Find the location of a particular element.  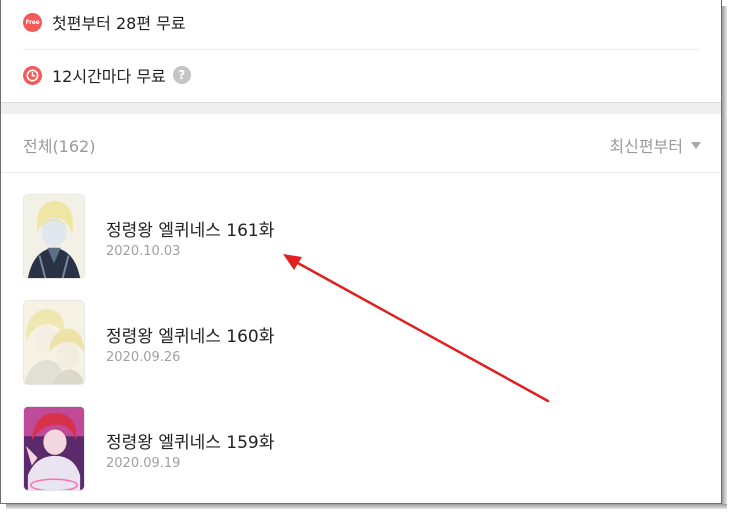

episode-date: 2020.09.26 is located at coordinates (143, 357).